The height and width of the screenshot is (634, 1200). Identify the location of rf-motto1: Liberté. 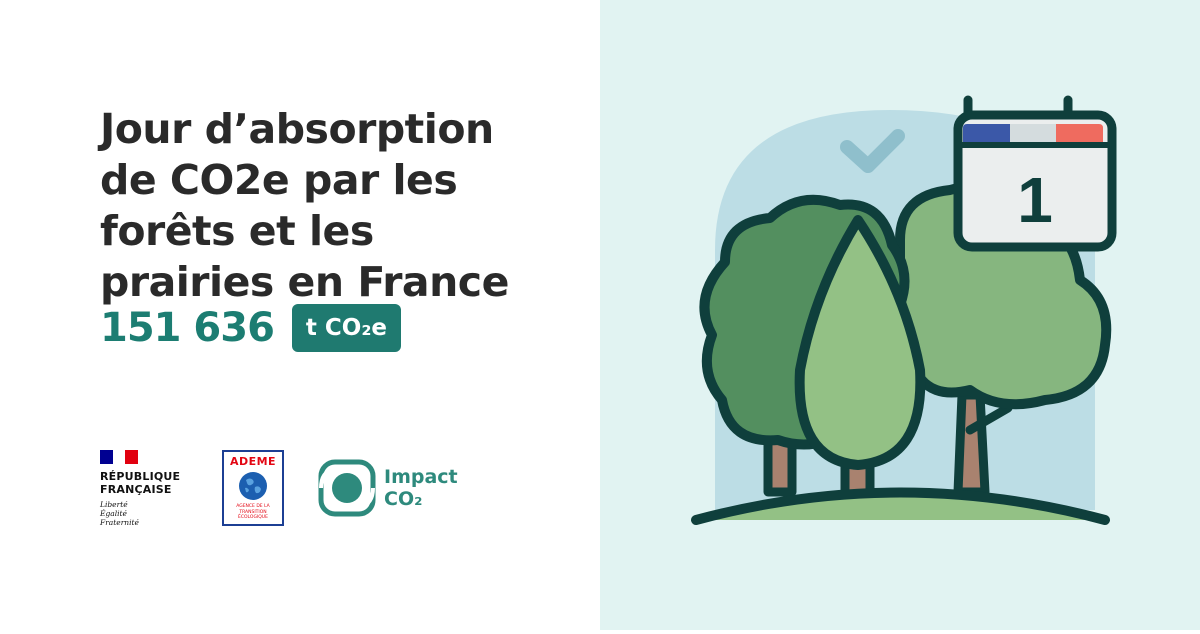
(114, 504).